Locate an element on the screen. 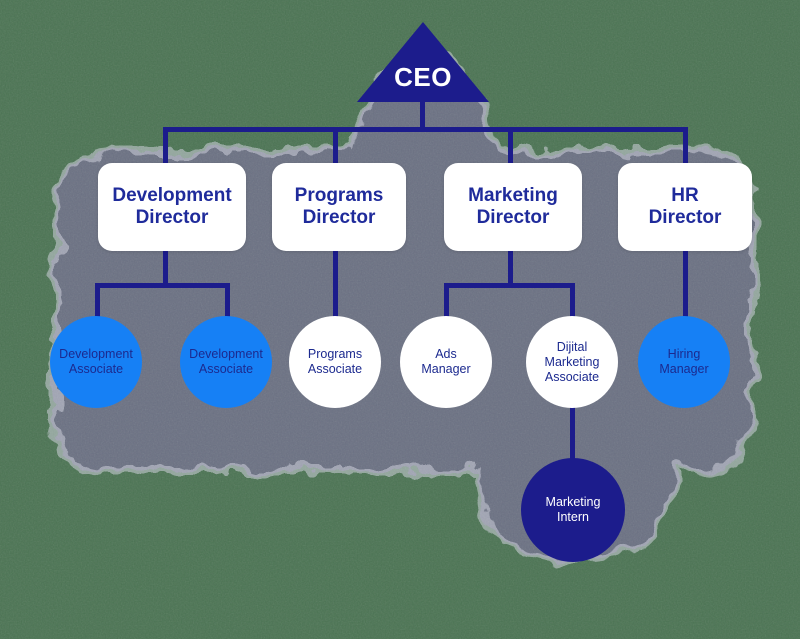 The width and height of the screenshot is (800, 639). hr-director-label: HR Director is located at coordinates (685, 206).